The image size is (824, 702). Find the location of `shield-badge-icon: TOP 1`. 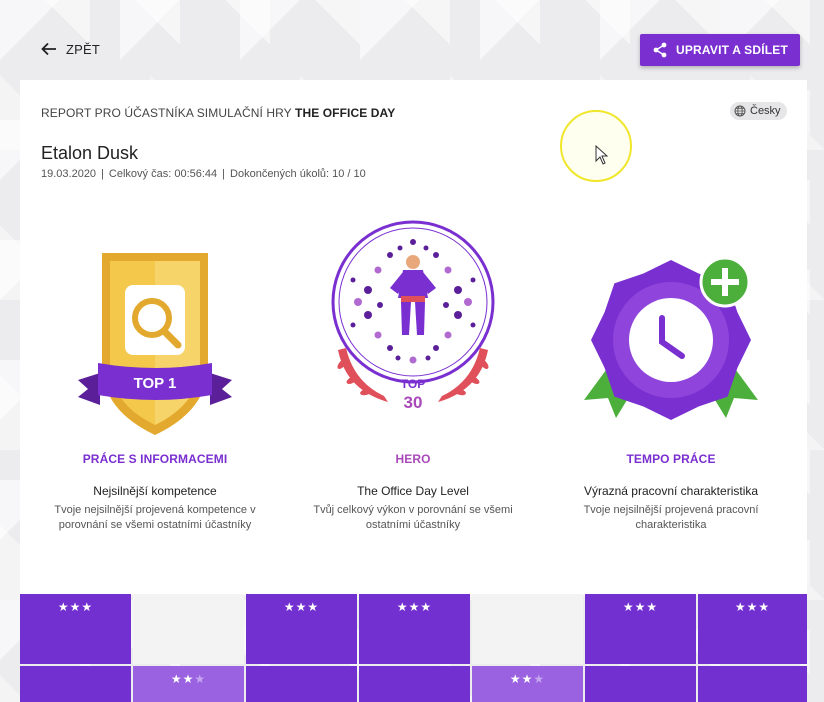

shield-badge-icon: TOP 1 is located at coordinates (155, 344).